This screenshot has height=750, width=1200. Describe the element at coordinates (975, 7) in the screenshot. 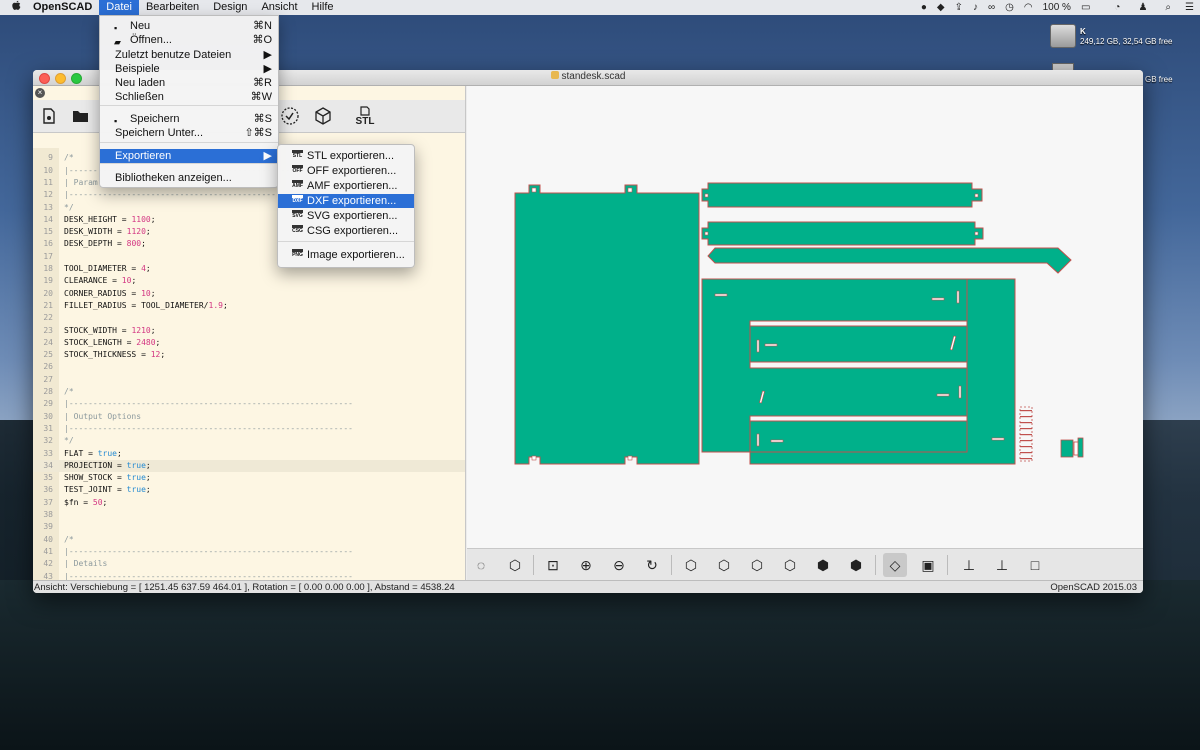

I see `microphone-icon: ♪` at that location.